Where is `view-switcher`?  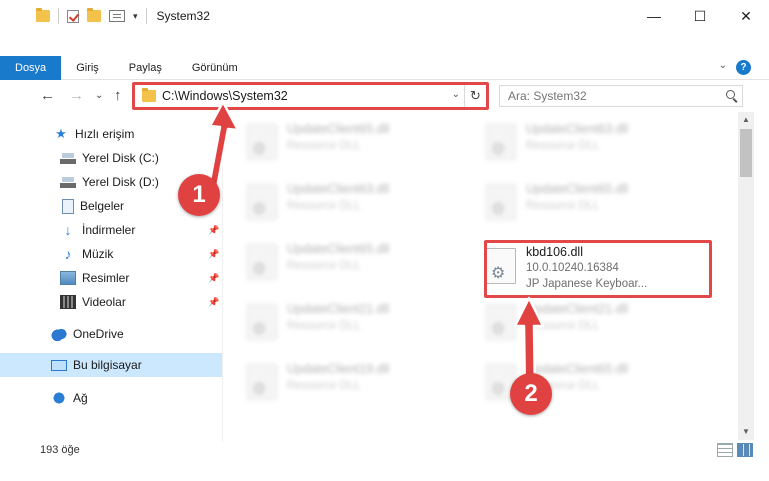 view-switcher is located at coordinates (735, 450).